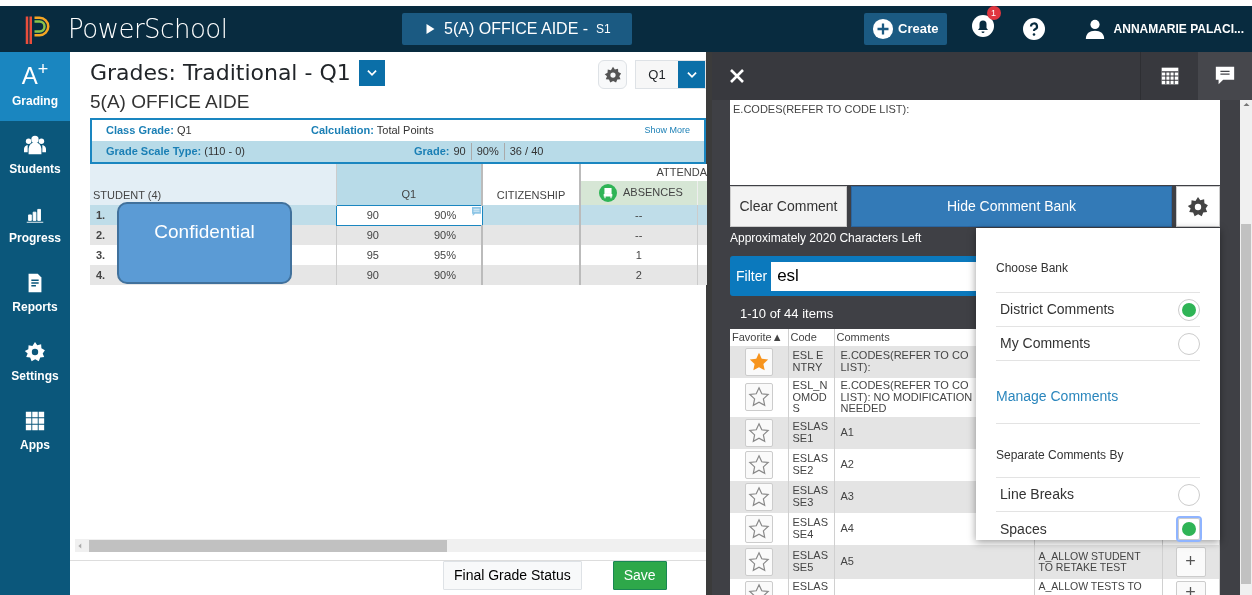 Image resolution: width=1252 pixels, height=595 pixels. Describe the element at coordinates (432, 152) in the screenshot. I see `grade-label: Grade:` at that location.